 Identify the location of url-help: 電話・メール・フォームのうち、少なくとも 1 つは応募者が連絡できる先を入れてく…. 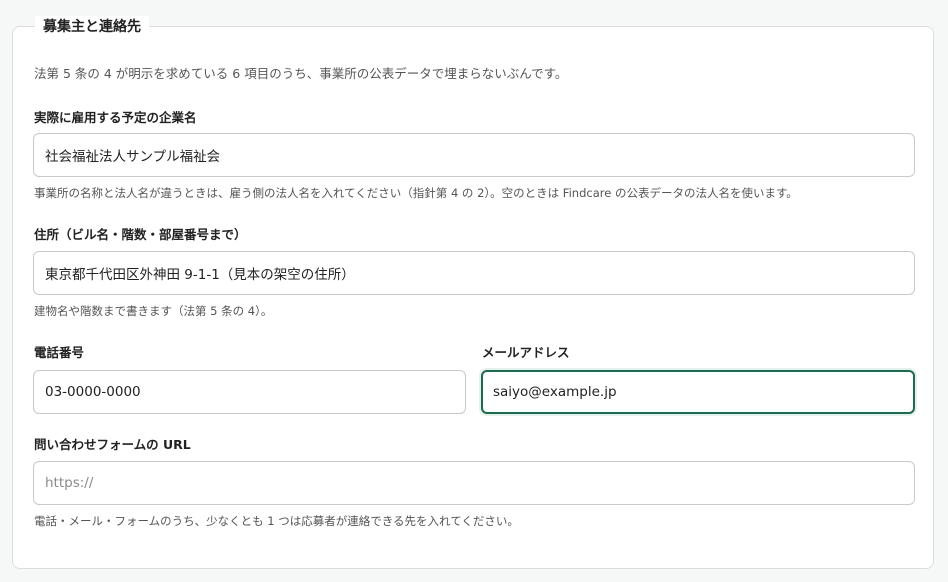
(276, 521).